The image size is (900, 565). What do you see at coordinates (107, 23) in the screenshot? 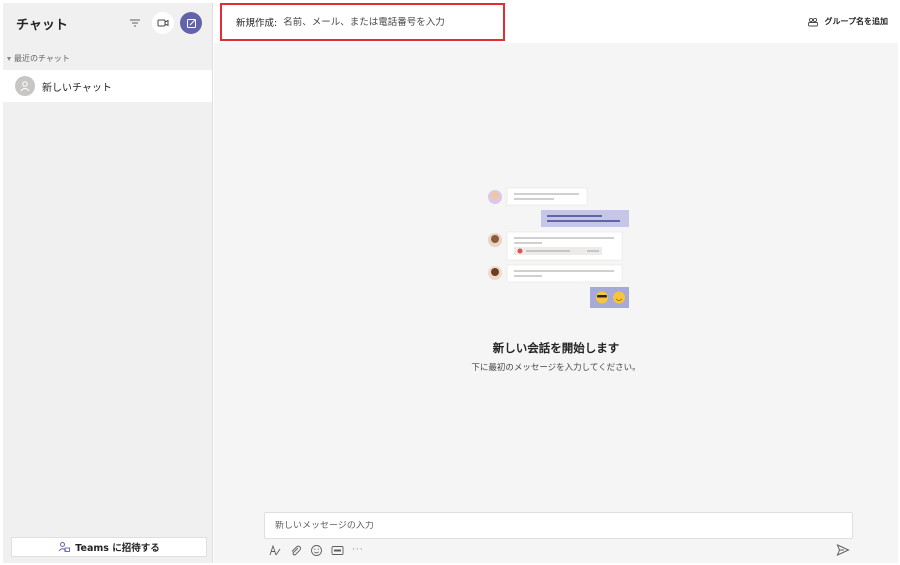
I see `sidebar-header: チャット` at bounding box center [107, 23].